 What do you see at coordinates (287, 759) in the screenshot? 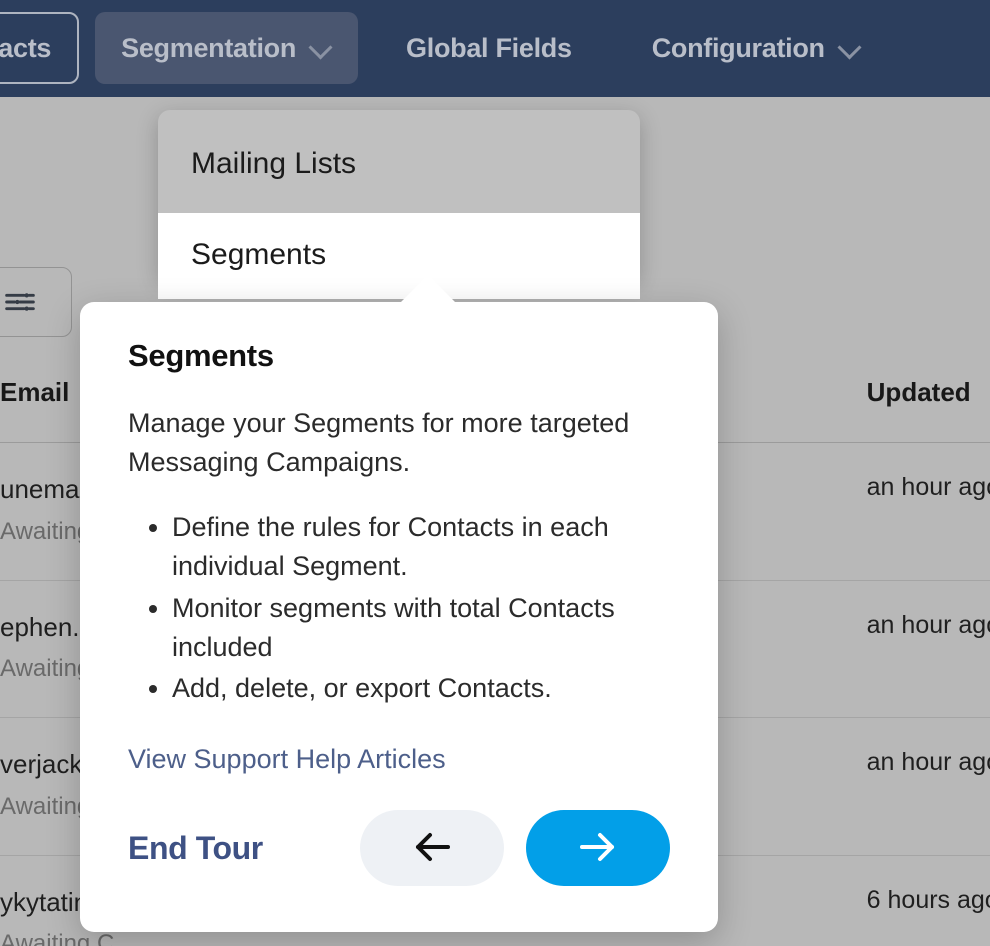
I see `support-help-articles-link: View Support Help Articles` at bounding box center [287, 759].